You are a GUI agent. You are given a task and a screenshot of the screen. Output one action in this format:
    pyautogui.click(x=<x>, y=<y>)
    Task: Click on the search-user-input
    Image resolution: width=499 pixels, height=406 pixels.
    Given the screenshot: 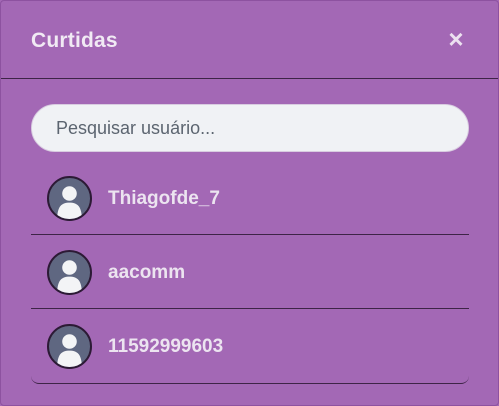 What is the action you would take?
    pyautogui.click(x=250, y=128)
    